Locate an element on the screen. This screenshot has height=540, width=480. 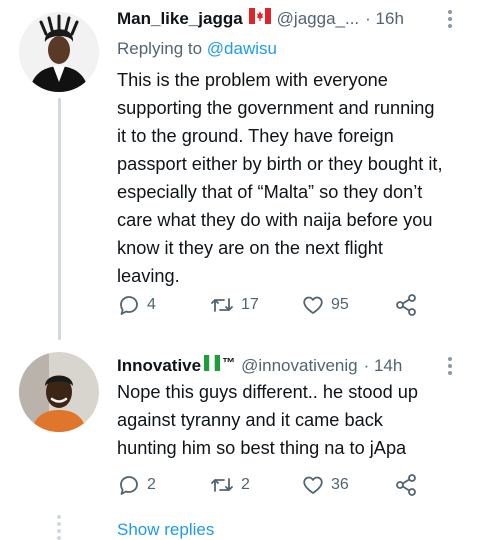
canada-flag-icon is located at coordinates (259, 18).